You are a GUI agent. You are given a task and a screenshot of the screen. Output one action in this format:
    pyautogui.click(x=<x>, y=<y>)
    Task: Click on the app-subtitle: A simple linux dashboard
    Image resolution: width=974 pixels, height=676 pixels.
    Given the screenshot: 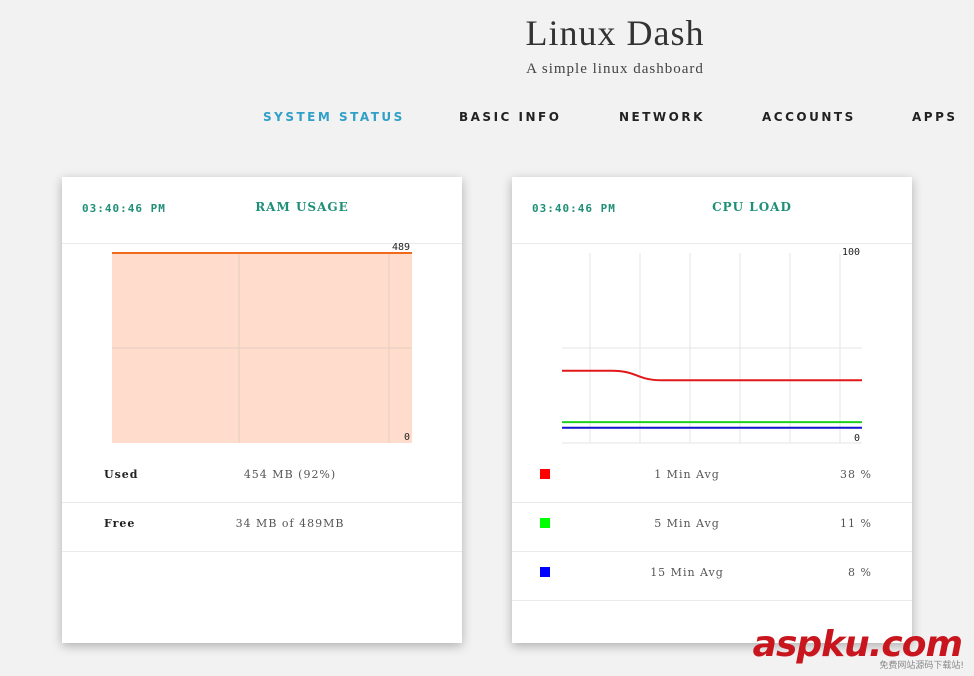 What is the action you would take?
    pyautogui.click(x=615, y=69)
    